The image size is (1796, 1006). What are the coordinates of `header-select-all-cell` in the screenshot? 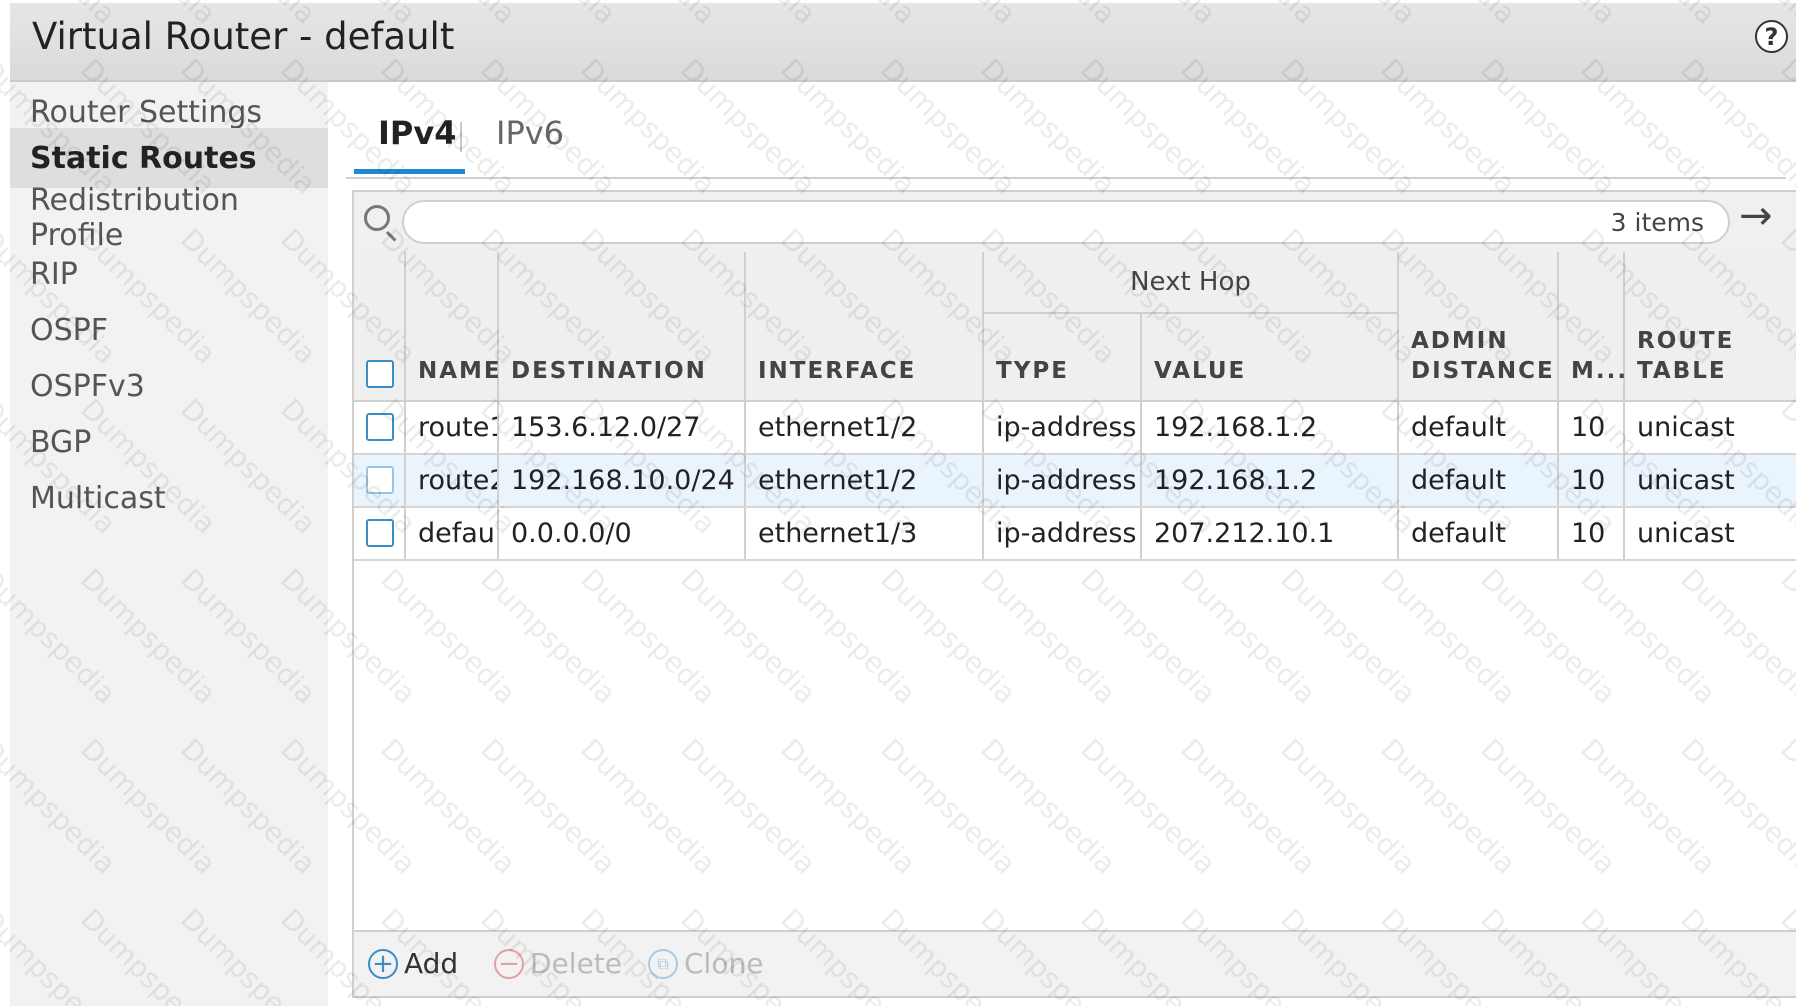 It's located at (380, 327).